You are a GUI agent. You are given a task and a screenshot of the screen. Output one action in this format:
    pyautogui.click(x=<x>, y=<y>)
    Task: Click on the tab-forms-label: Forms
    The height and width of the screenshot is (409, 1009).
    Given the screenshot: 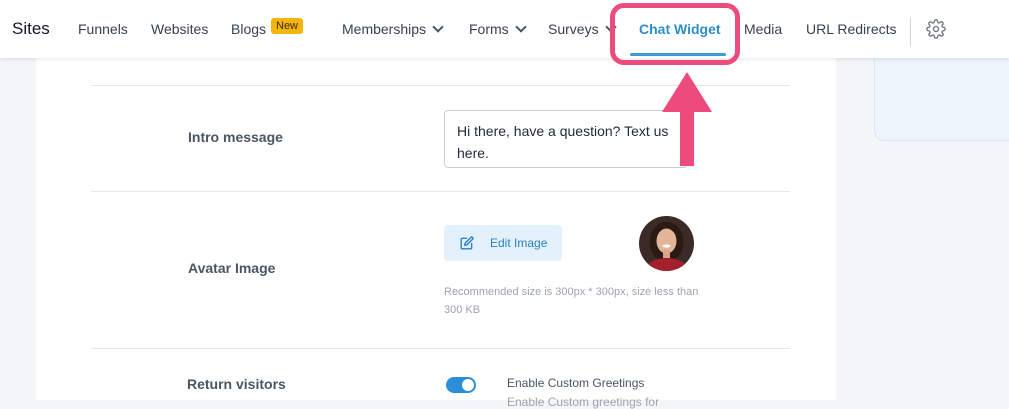 What is the action you would take?
    pyautogui.click(x=489, y=29)
    